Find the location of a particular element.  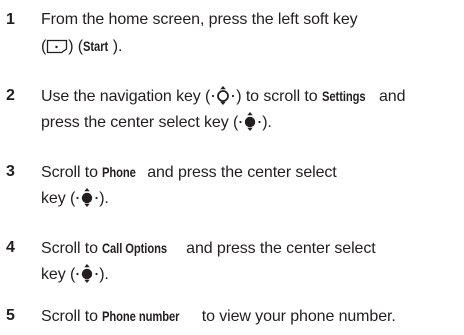

step-number: 5 is located at coordinates (10, 315).